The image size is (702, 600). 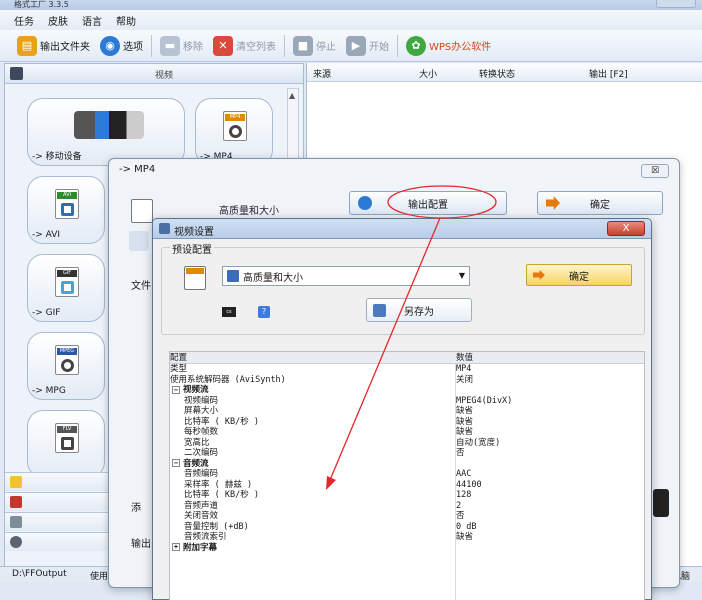 I want to click on start-icon: ▶, so click(x=356, y=45).